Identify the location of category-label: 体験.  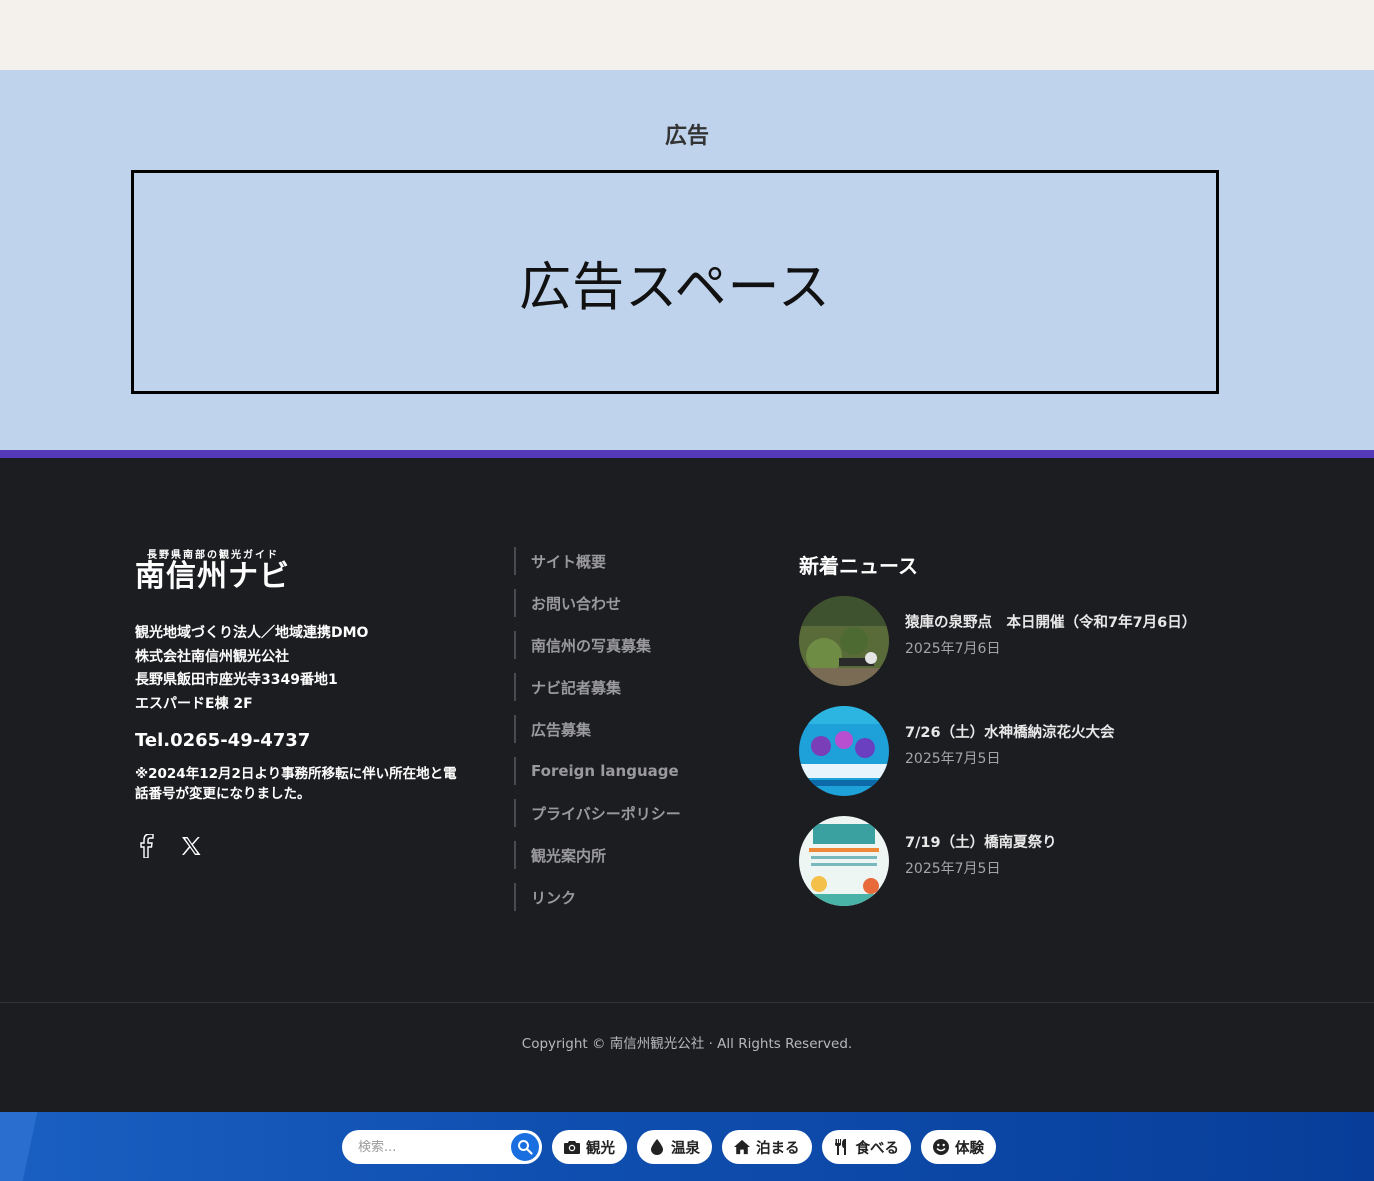
(969, 1148).